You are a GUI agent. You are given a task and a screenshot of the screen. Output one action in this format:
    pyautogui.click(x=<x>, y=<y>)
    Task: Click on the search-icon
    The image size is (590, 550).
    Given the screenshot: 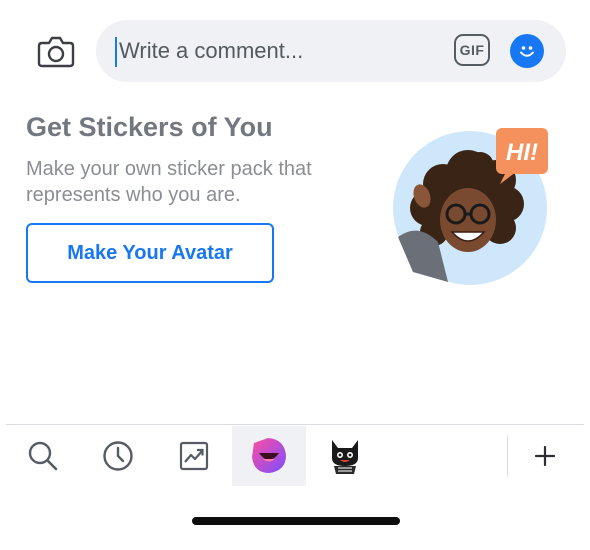 What is the action you would take?
    pyautogui.click(x=43, y=456)
    